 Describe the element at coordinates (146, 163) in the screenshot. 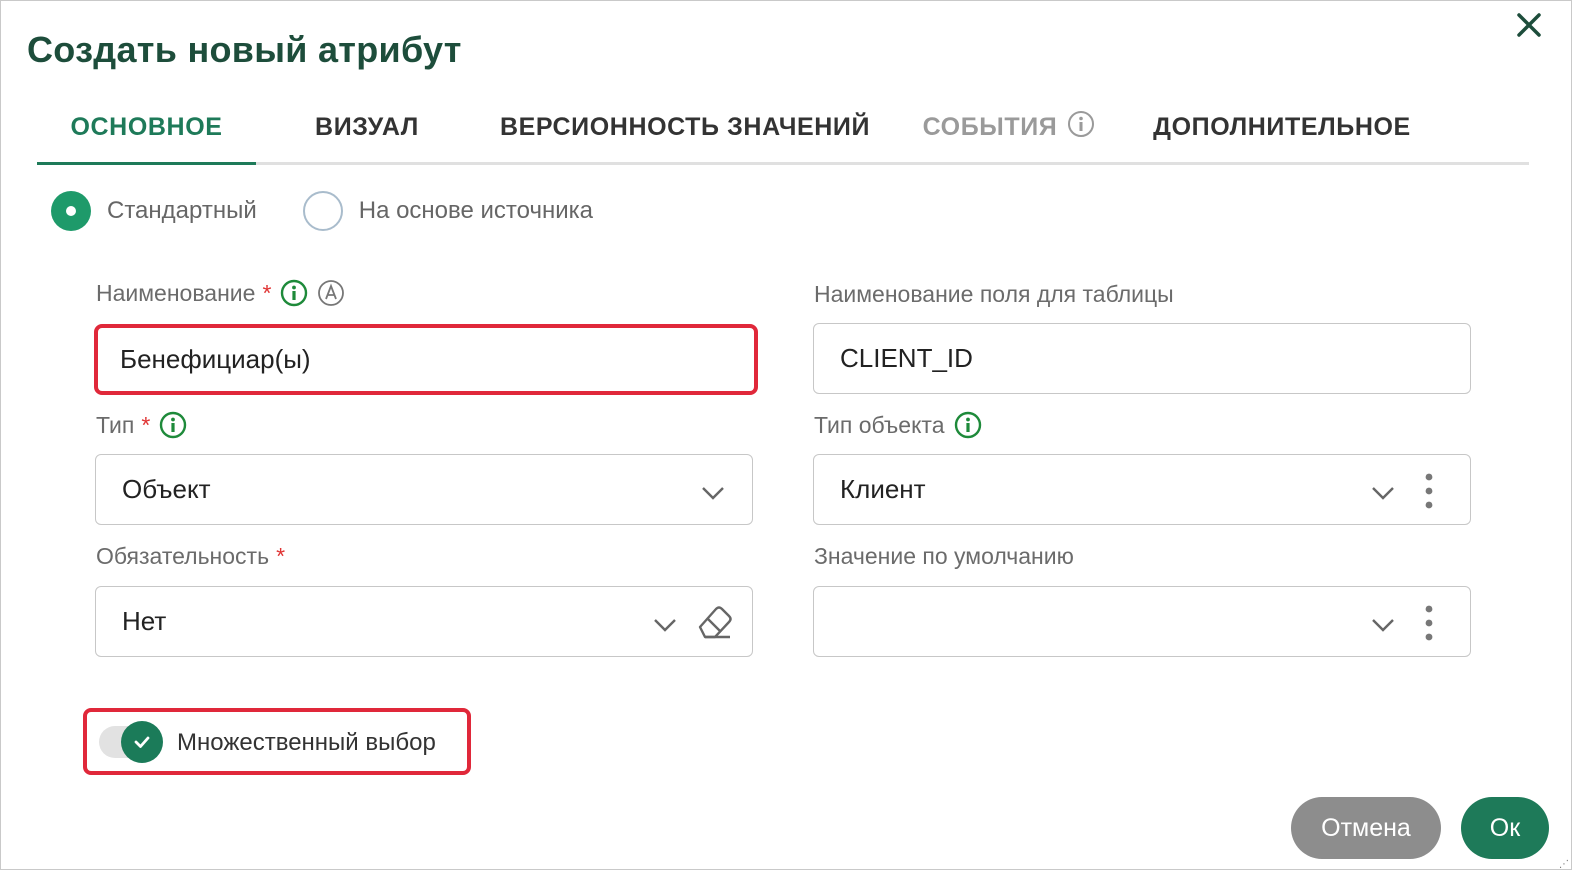

I see `active-tab-indicator` at that location.